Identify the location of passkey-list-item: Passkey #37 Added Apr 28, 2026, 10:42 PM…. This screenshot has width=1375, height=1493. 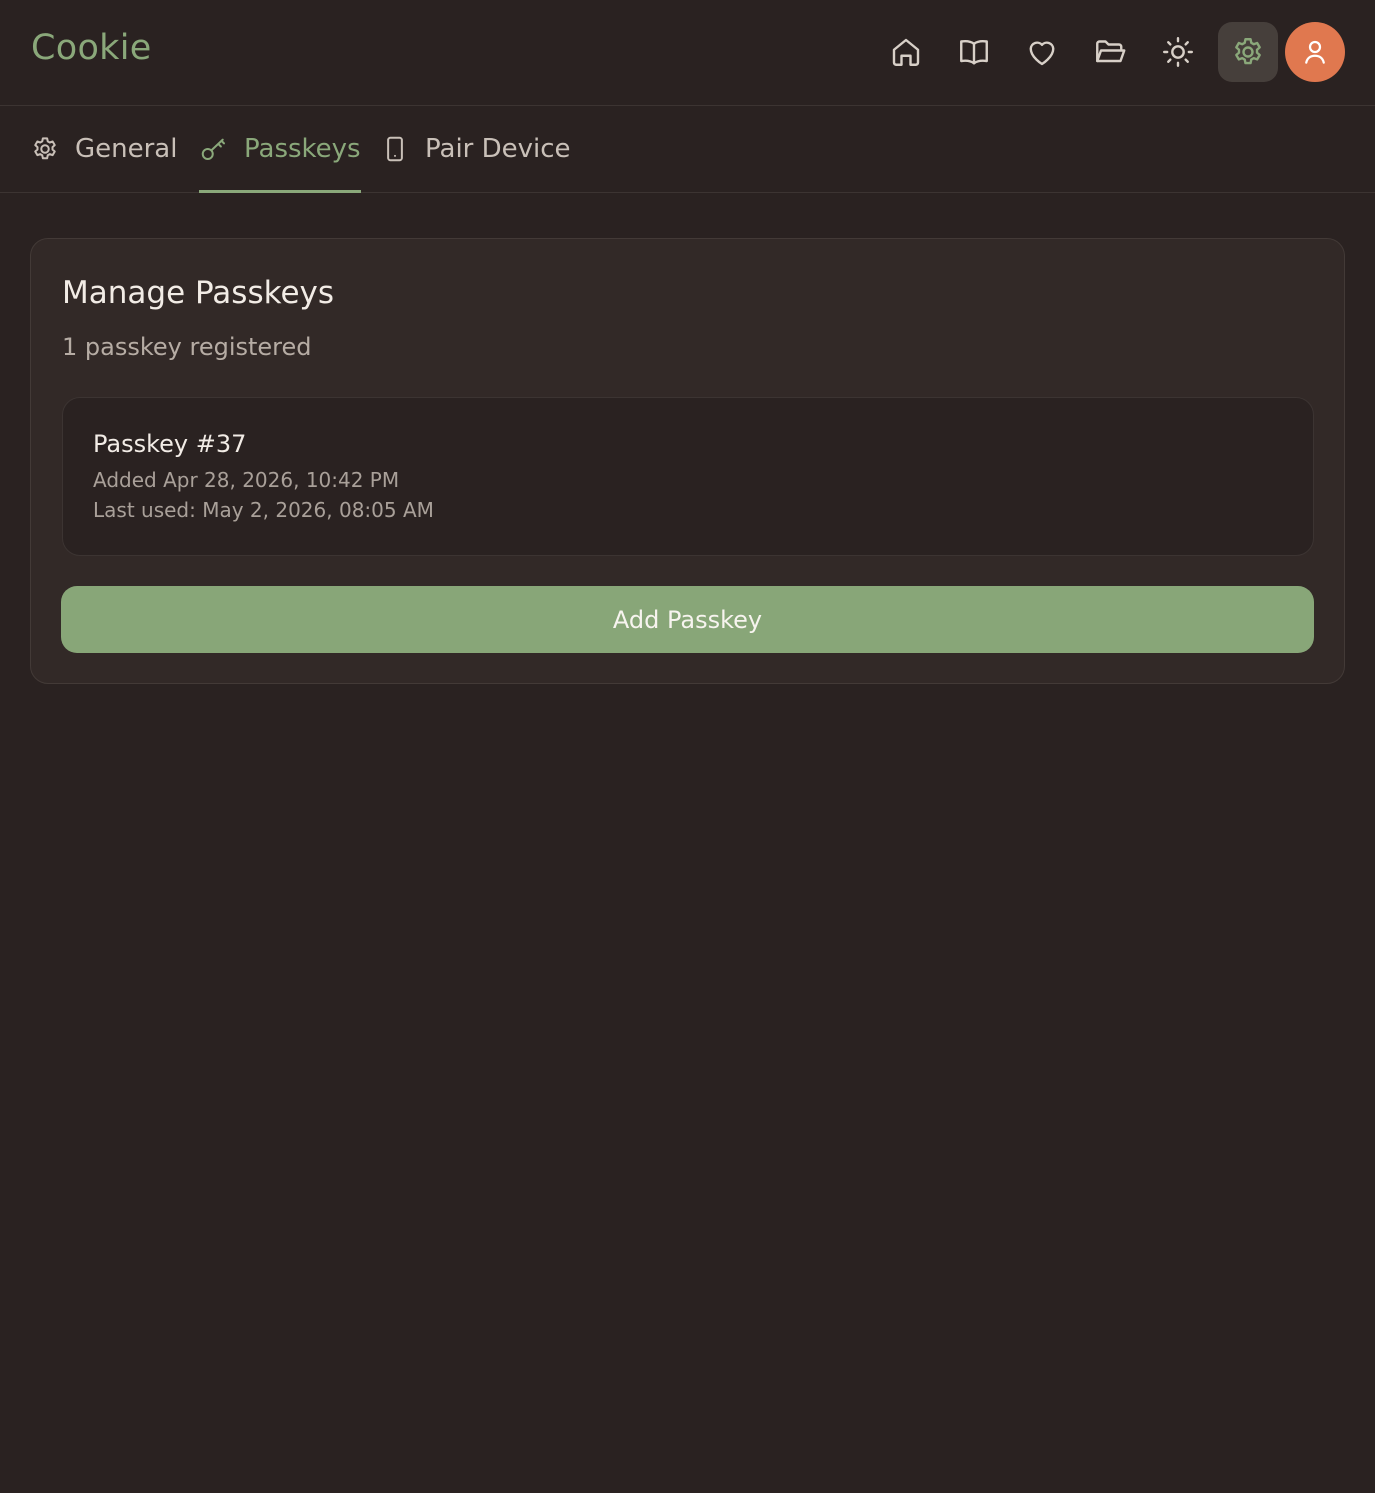
(688, 476).